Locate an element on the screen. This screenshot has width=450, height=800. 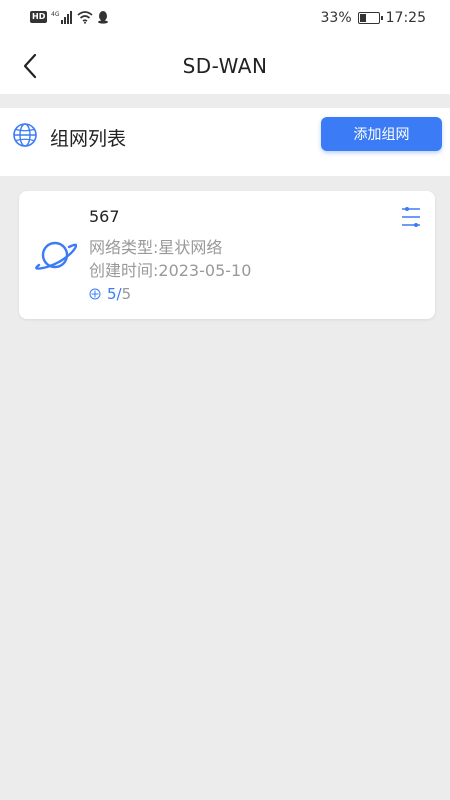
total-count: 5 is located at coordinates (126, 294).